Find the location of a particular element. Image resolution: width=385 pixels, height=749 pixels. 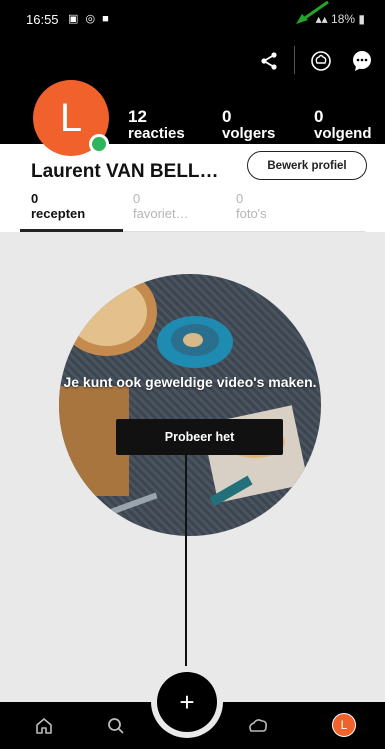

share-icon is located at coordinates (269, 61).